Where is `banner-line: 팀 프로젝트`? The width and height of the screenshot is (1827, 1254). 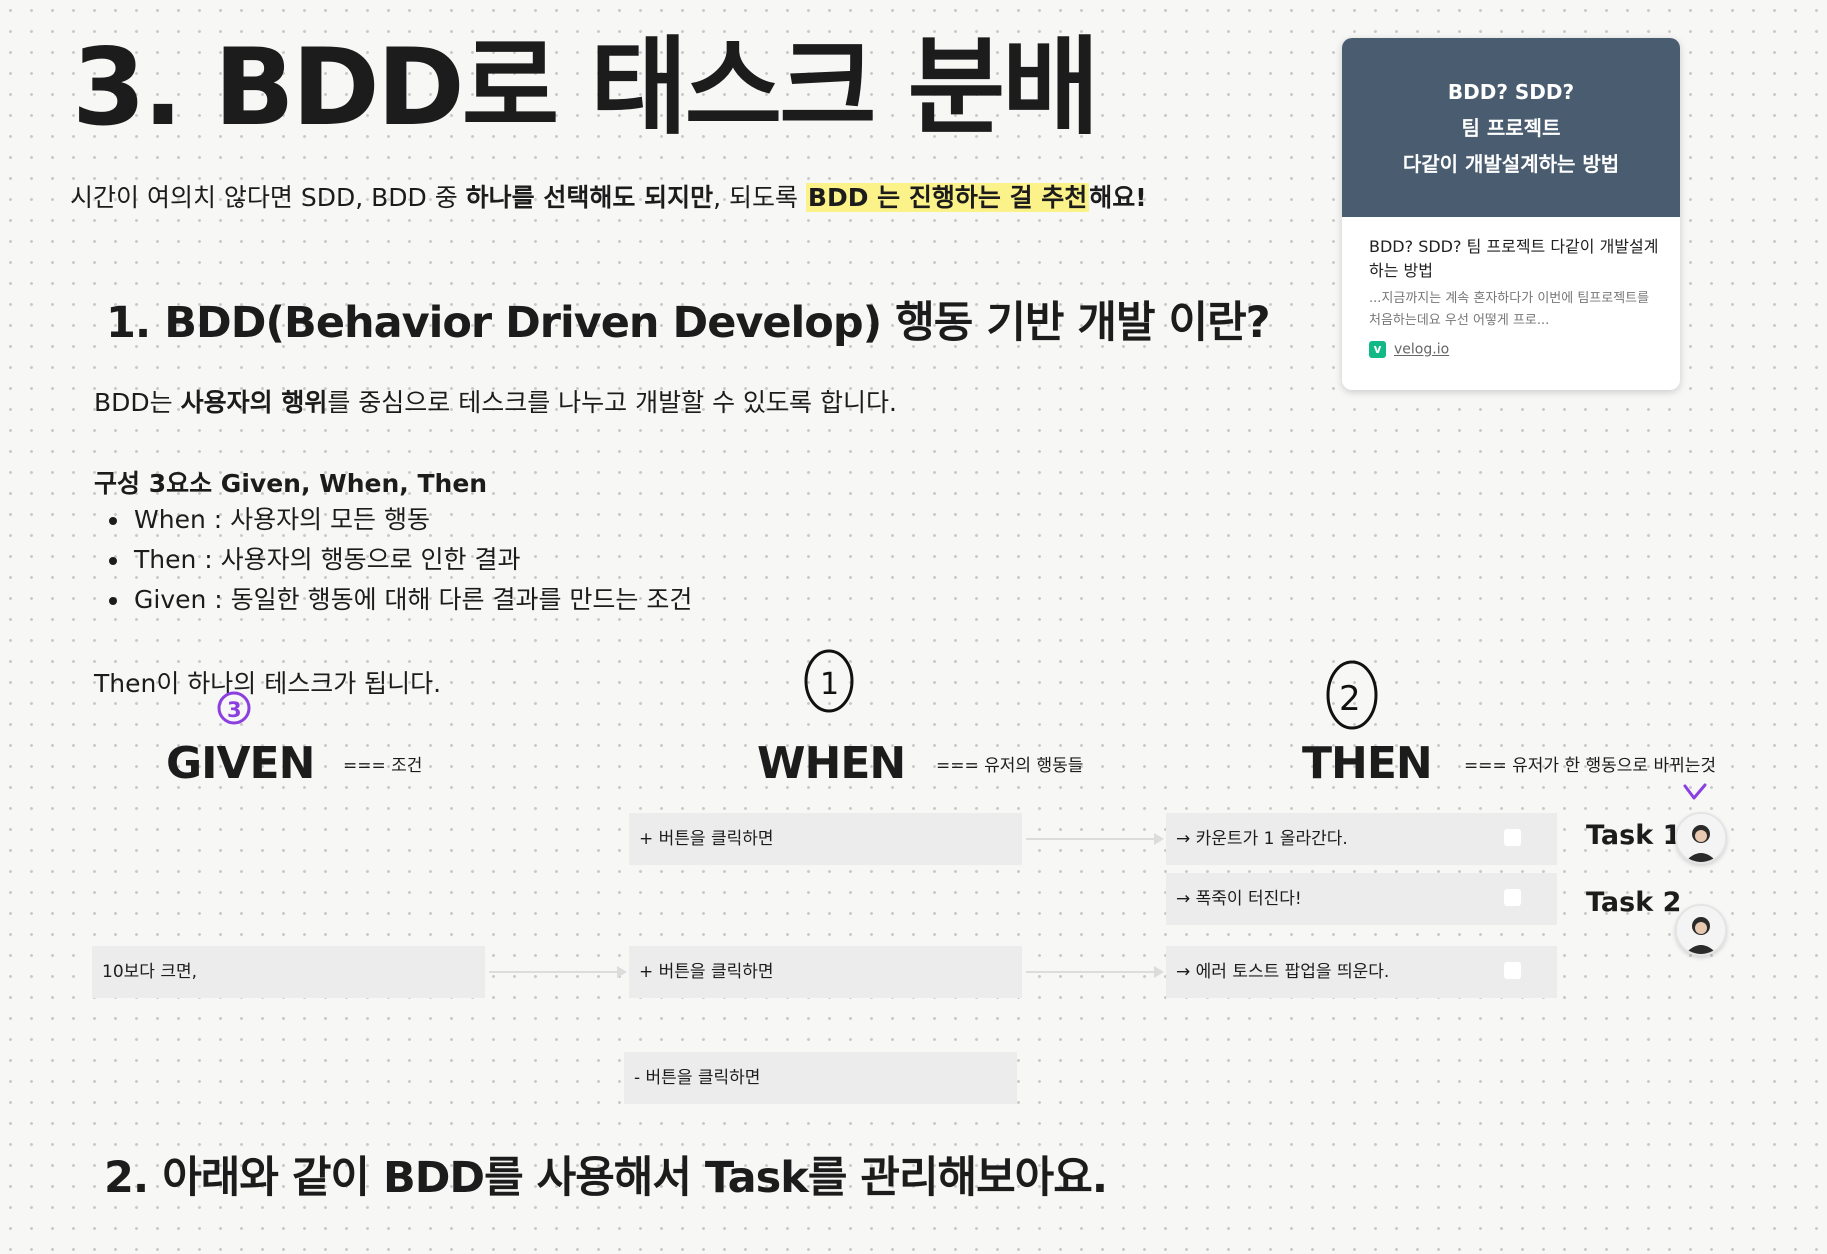 banner-line: 팀 프로젝트 is located at coordinates (1511, 128).